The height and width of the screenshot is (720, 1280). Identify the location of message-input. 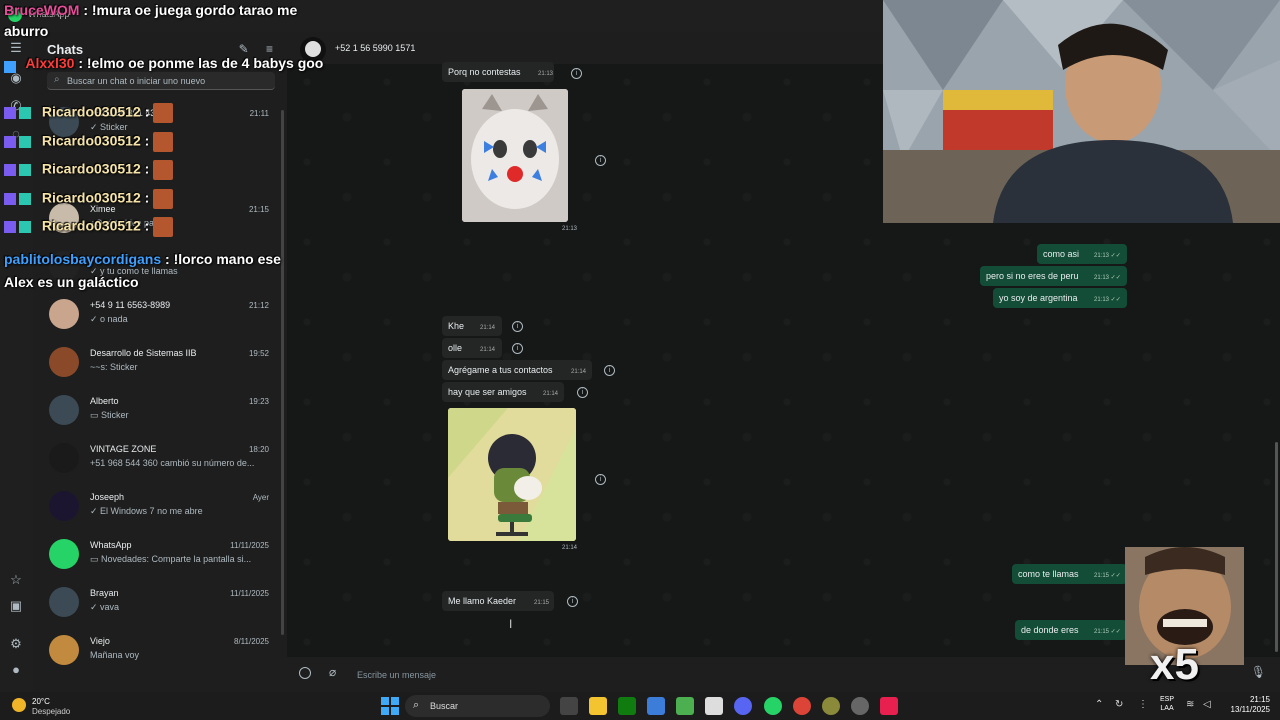
(782, 675).